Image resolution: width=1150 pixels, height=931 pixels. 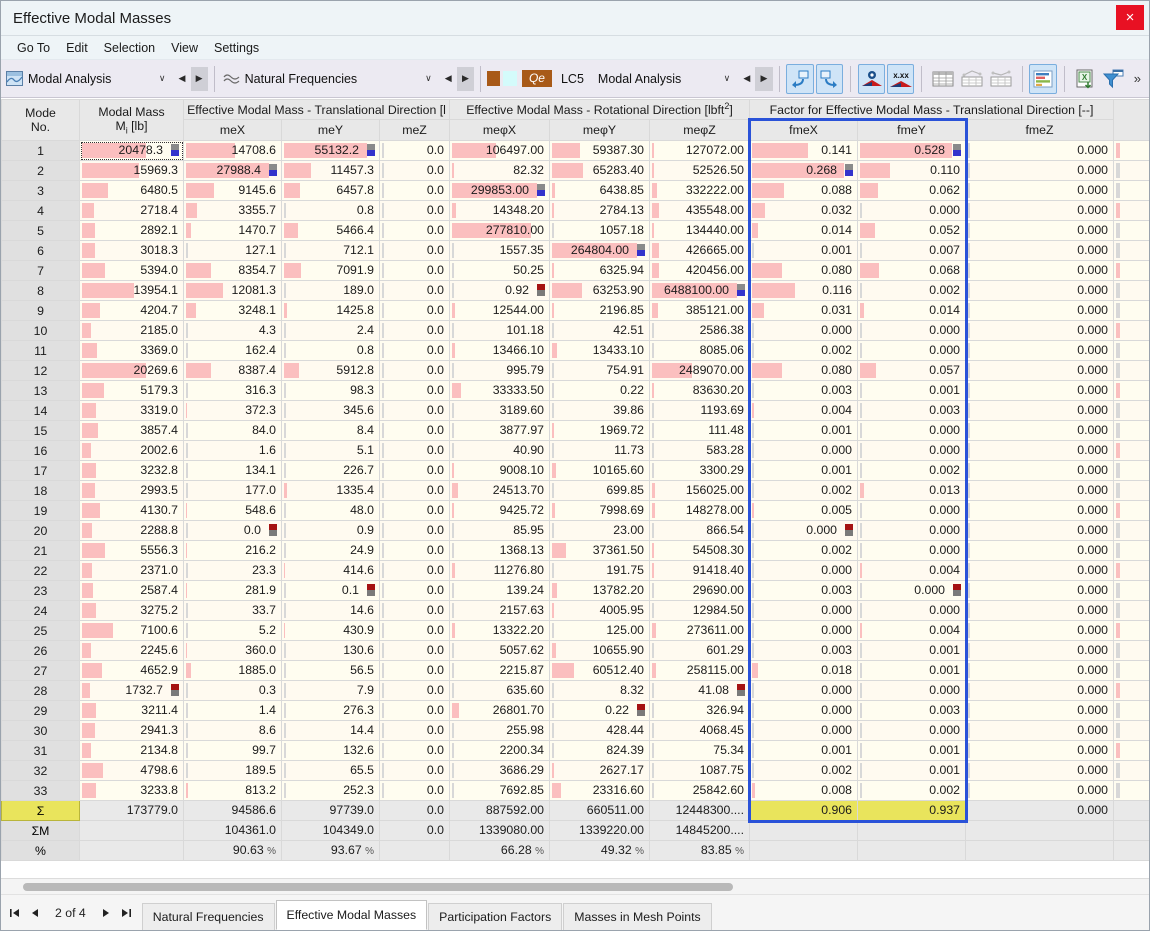 What do you see at coordinates (232, 730) in the screenshot?
I see `cell-meX: 8.6` at bounding box center [232, 730].